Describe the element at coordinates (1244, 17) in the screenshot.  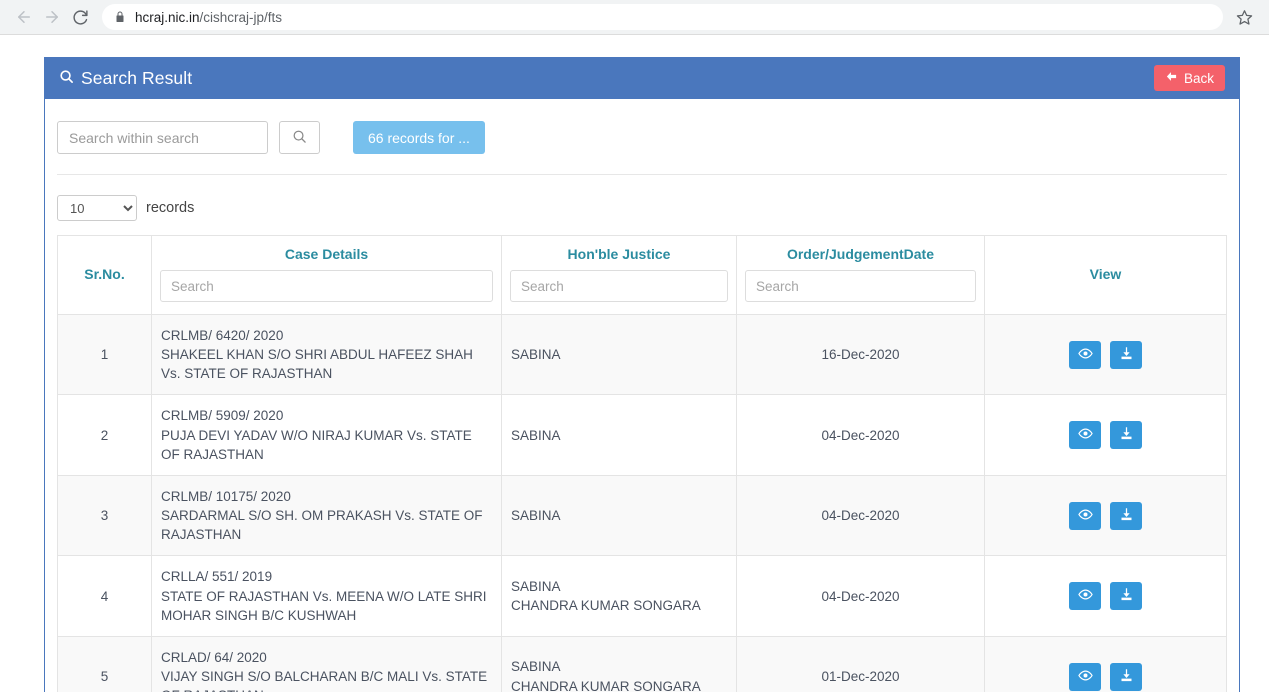
I see `bookmark-star-icon` at that location.